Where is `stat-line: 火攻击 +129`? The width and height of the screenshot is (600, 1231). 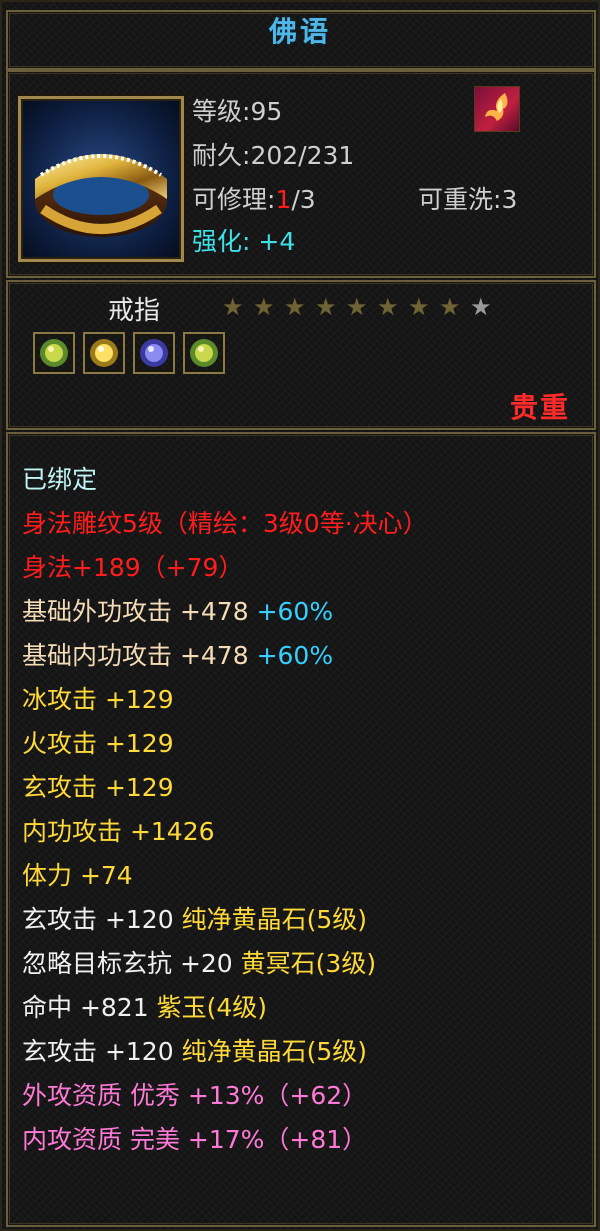 stat-line: 火攻击 +129 is located at coordinates (98, 742).